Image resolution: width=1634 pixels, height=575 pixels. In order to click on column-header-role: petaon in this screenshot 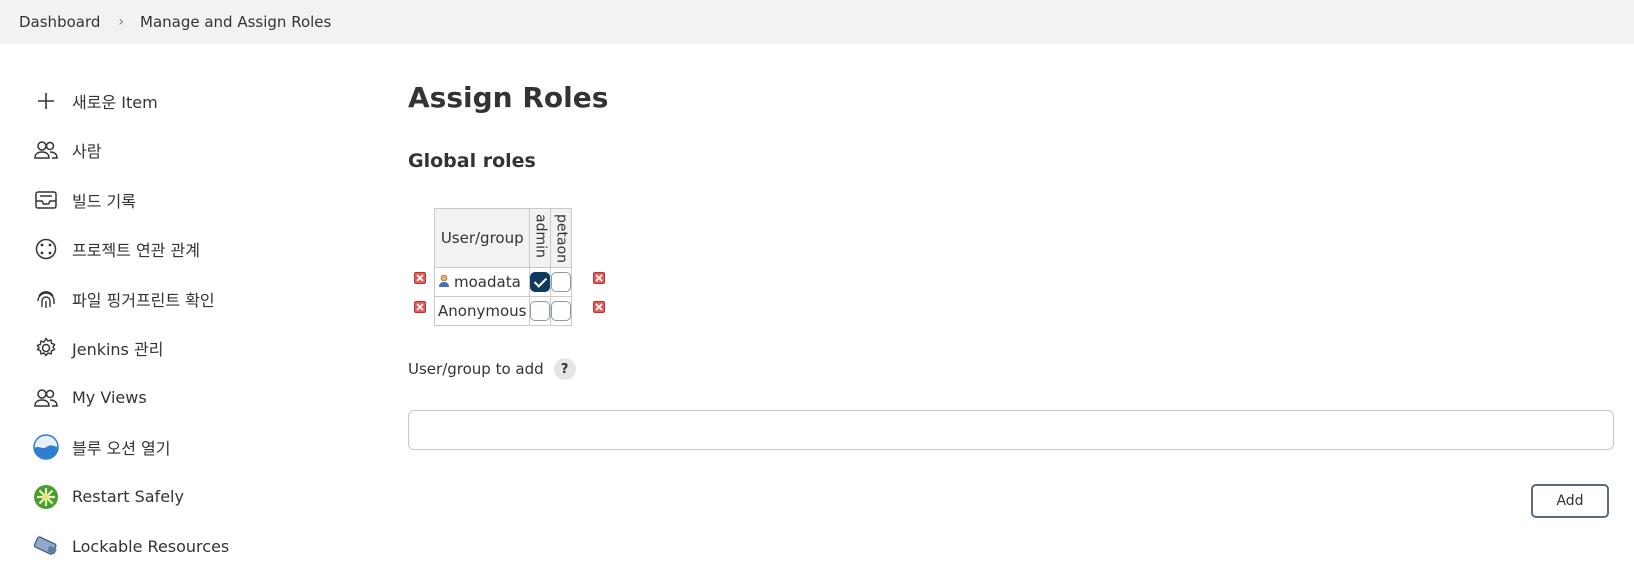, I will do `click(561, 238)`.